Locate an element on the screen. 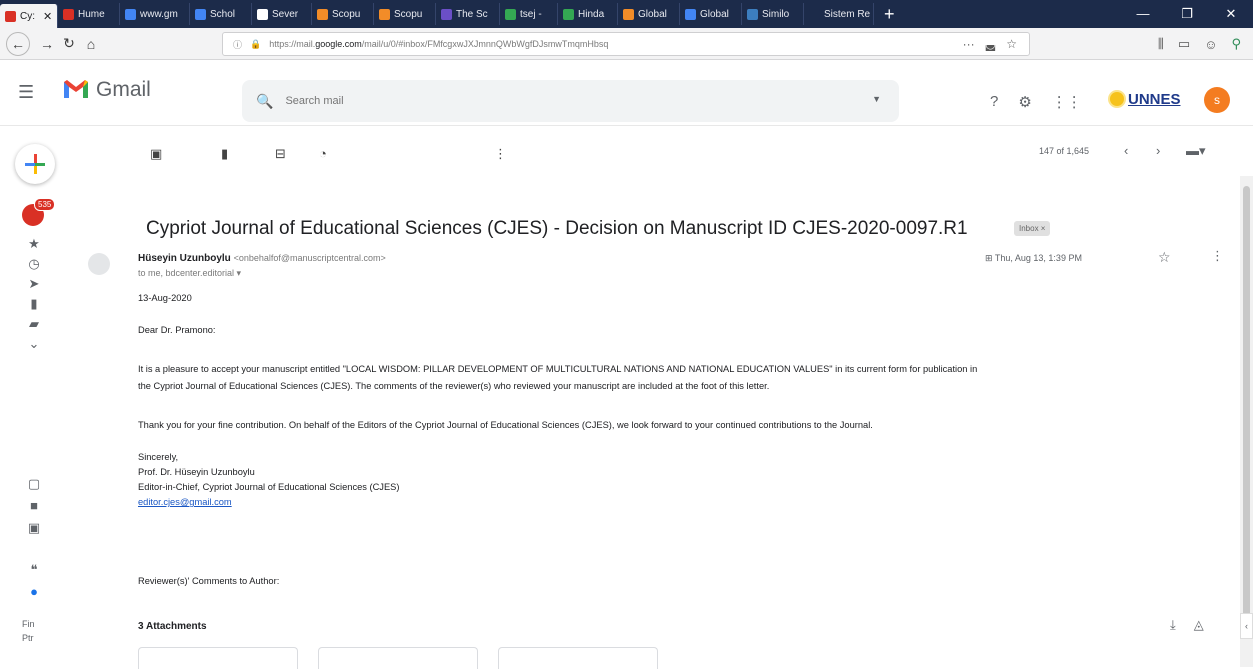 The image size is (1253, 669). window-controls: — ❐ ✕ is located at coordinates (1187, 14).